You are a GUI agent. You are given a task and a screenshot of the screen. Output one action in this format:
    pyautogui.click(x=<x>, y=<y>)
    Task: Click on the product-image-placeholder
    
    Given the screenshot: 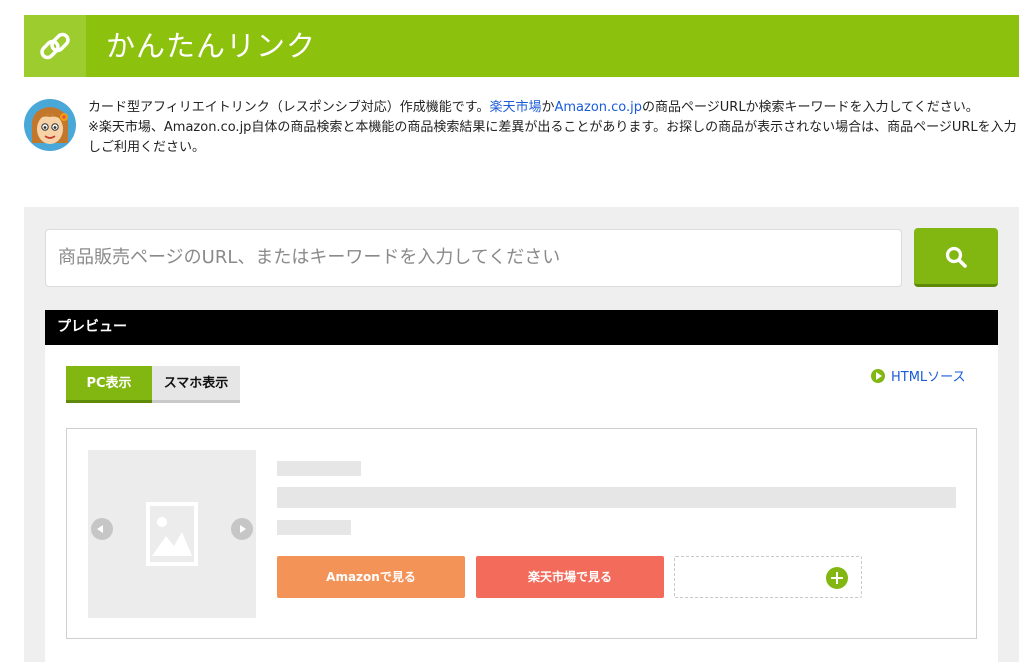 What is the action you would take?
    pyautogui.click(x=172, y=534)
    